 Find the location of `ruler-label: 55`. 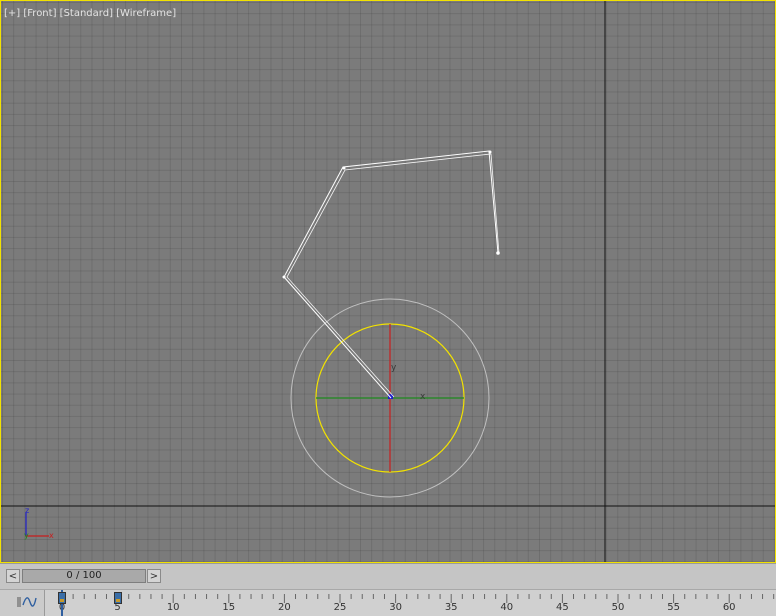

ruler-label: 55 is located at coordinates (673, 607).